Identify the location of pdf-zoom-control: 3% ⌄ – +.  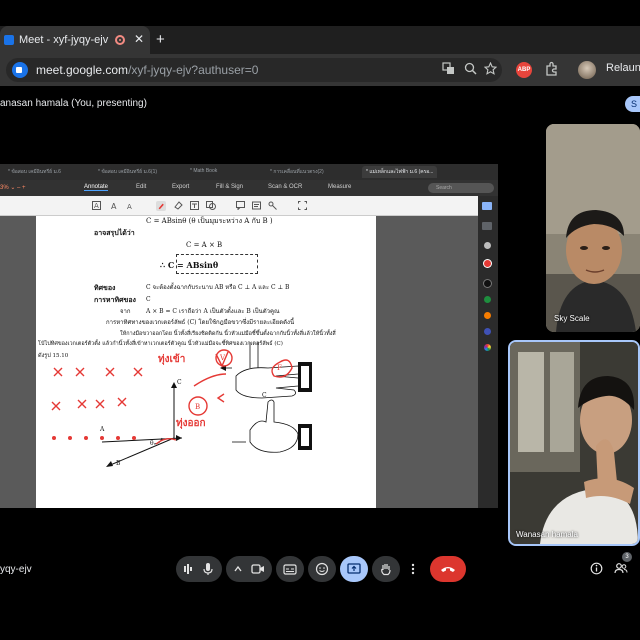
(13, 188).